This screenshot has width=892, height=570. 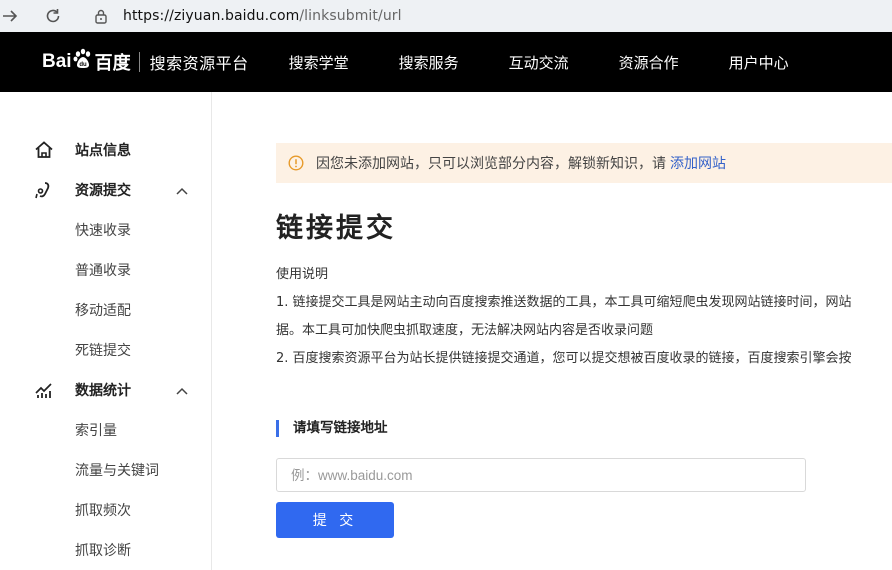 I want to click on nav-item-services: 搜索服务, so click(x=429, y=62).